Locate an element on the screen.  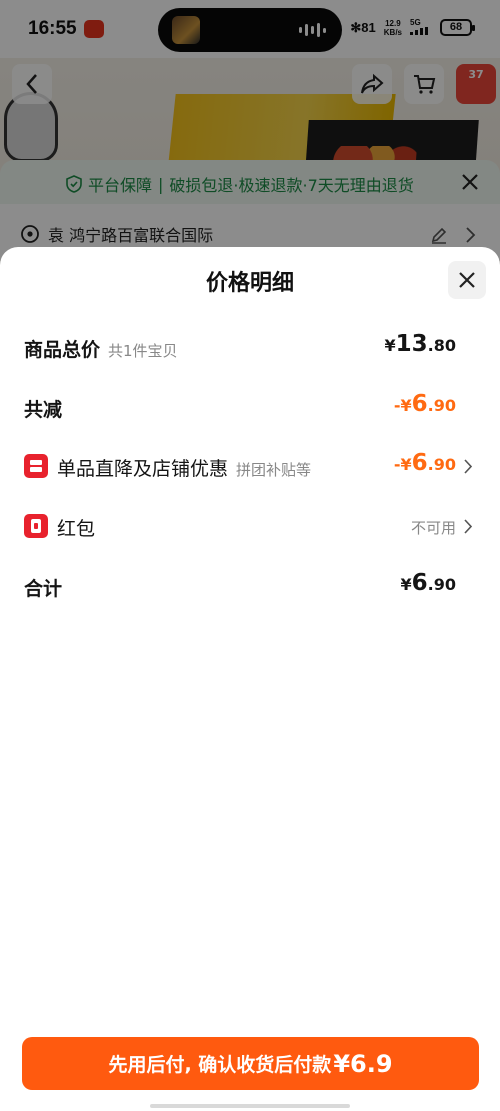
pay-later-button: 先用后付, 确认收货后付款 ¥6.9 is located at coordinates (250, 1063).